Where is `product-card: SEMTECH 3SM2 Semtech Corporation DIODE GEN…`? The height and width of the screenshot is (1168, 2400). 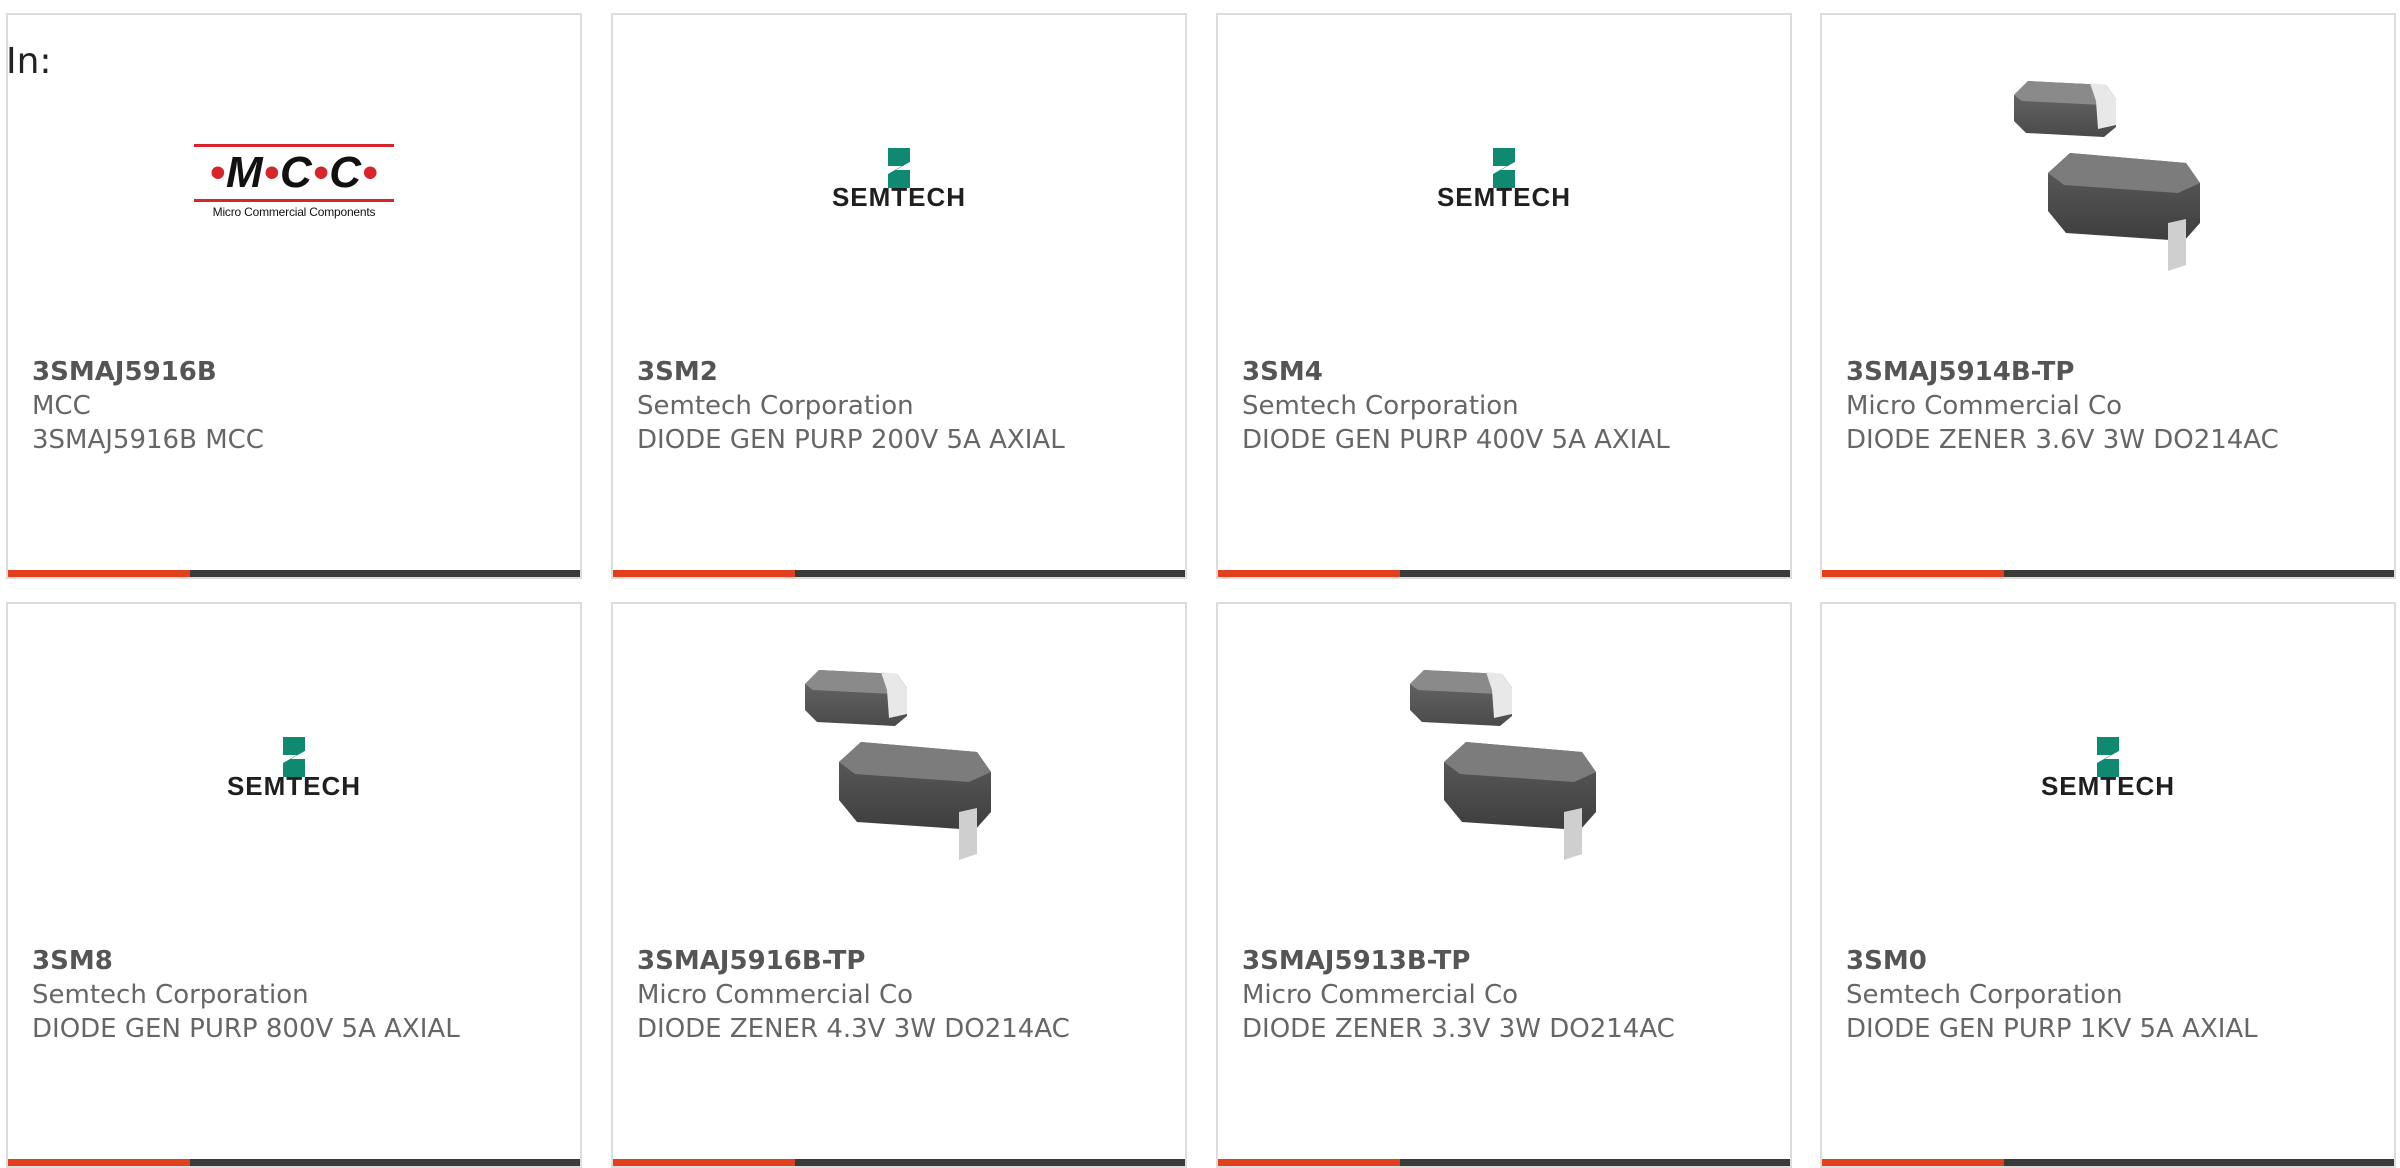 product-card: SEMTECH 3SM2 Semtech Corporation DIODE GEN… is located at coordinates (899, 296).